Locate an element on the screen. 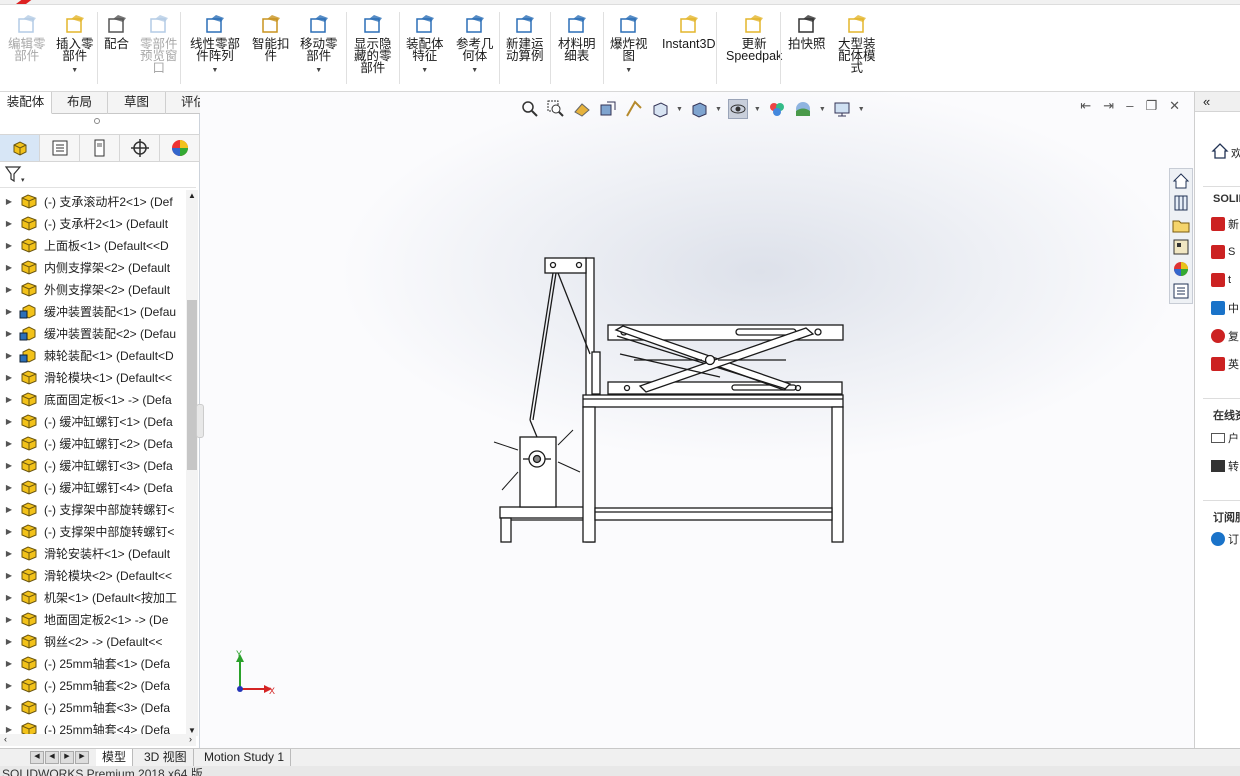 This screenshot has height=776, width=1240. panel-splitter-handle is located at coordinates (200, 421).